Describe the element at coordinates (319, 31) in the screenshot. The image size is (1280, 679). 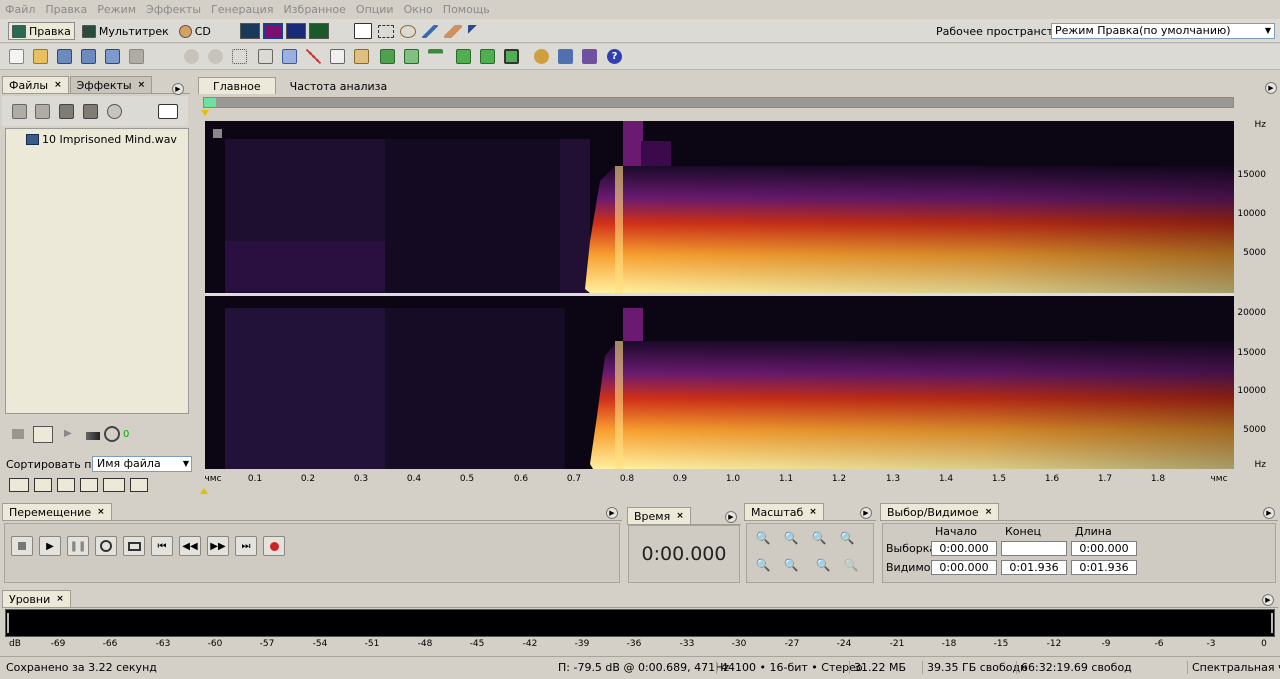
I see `phase-view-icon` at that location.